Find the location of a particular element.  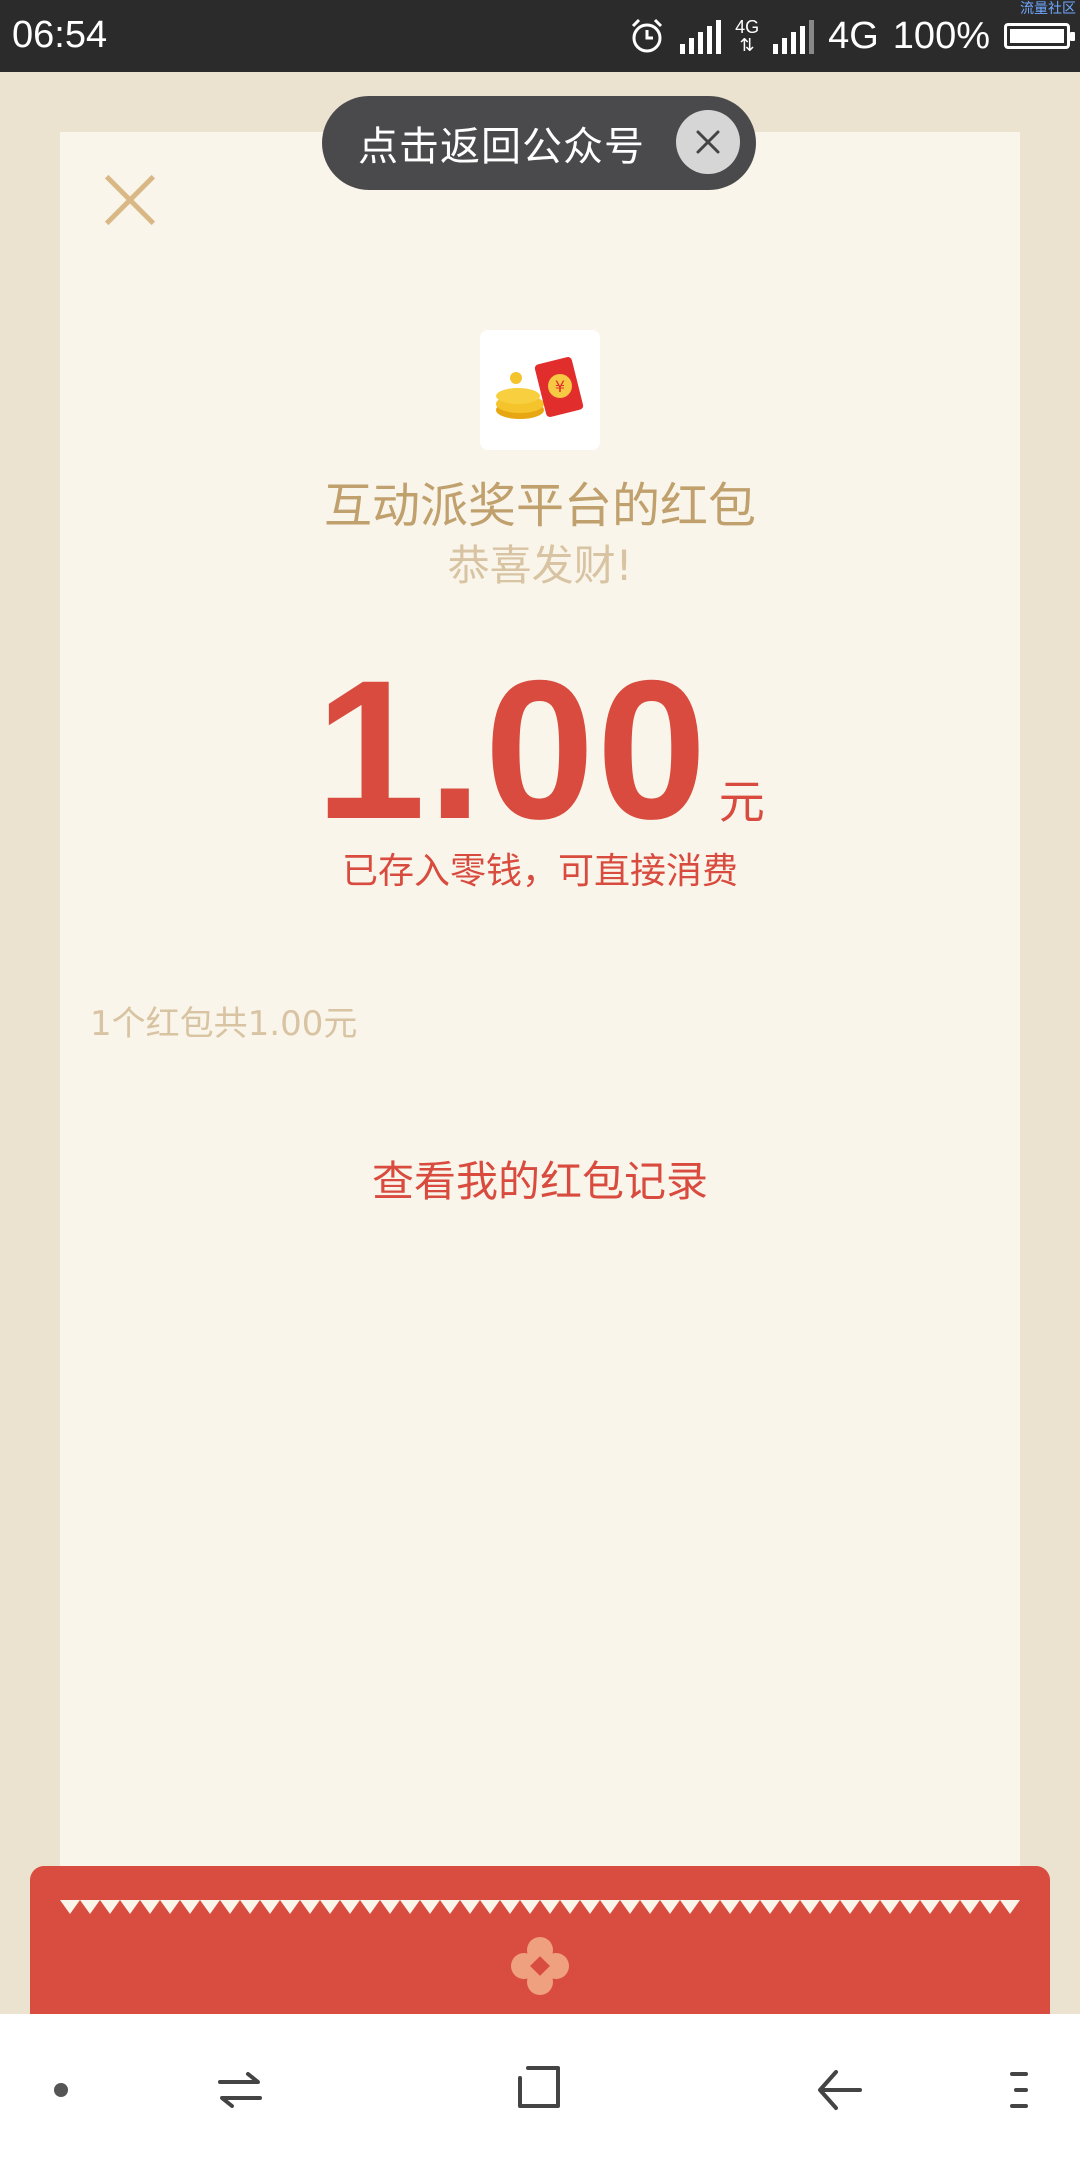

switch-icon is located at coordinates (240, 2090).